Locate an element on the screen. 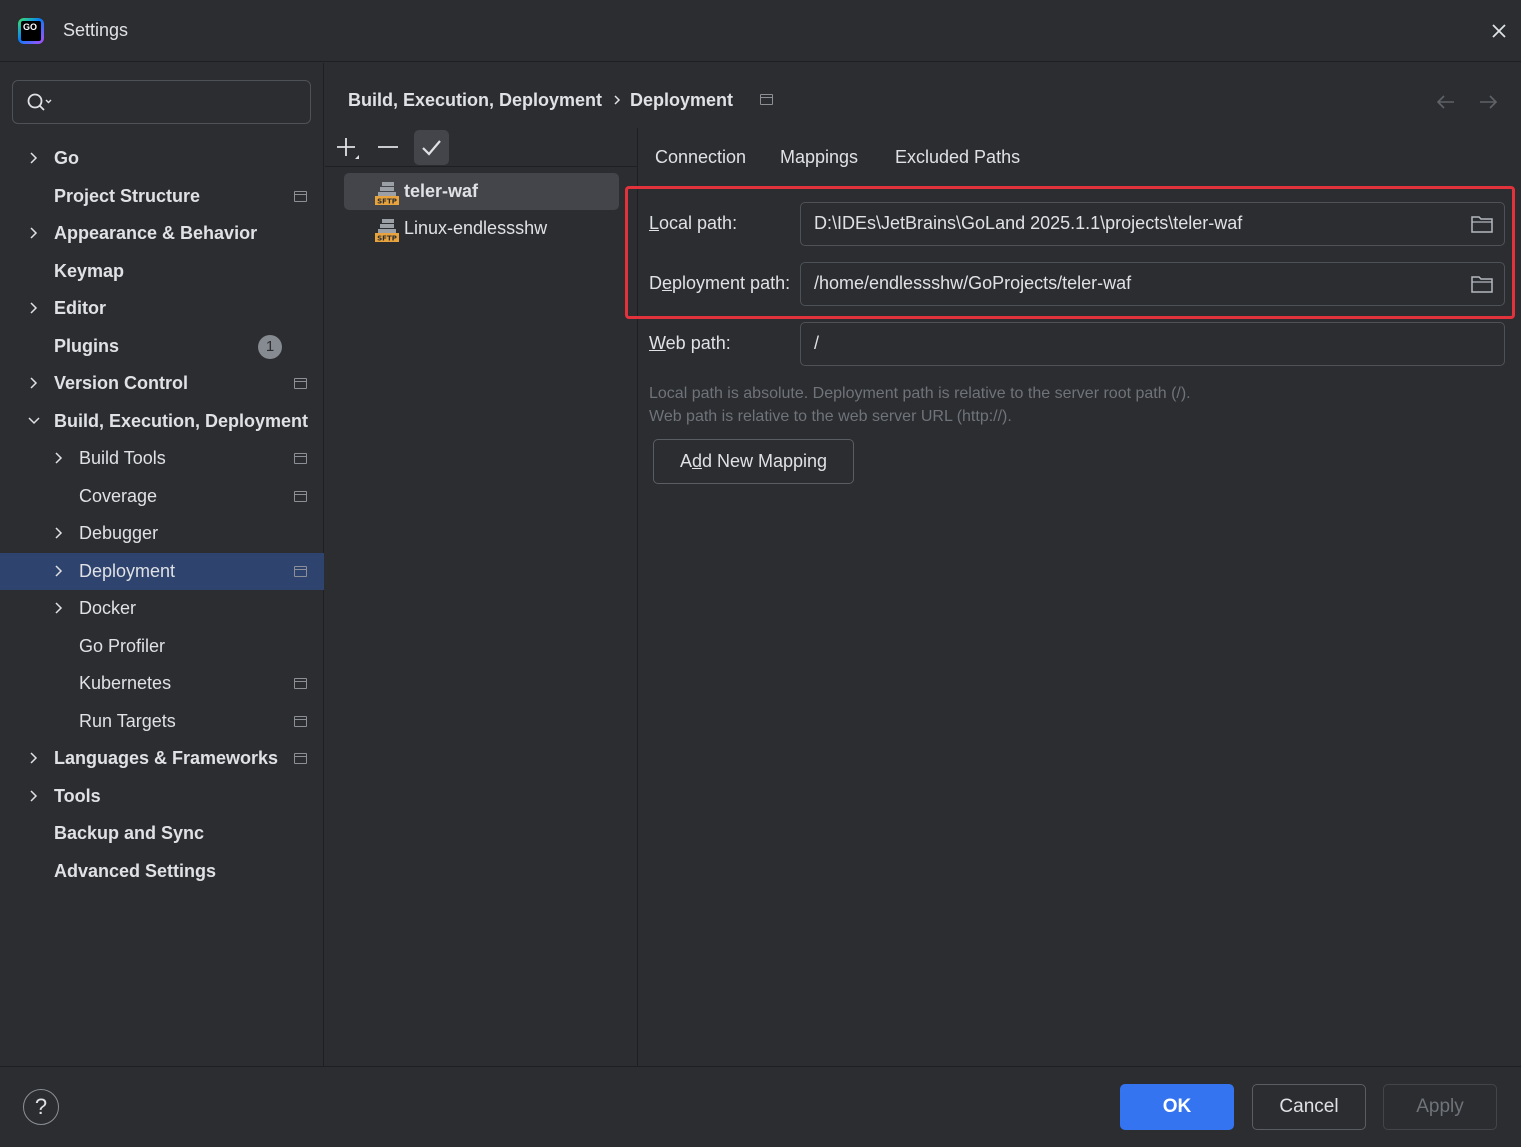  title-bar is located at coordinates (760, 31).